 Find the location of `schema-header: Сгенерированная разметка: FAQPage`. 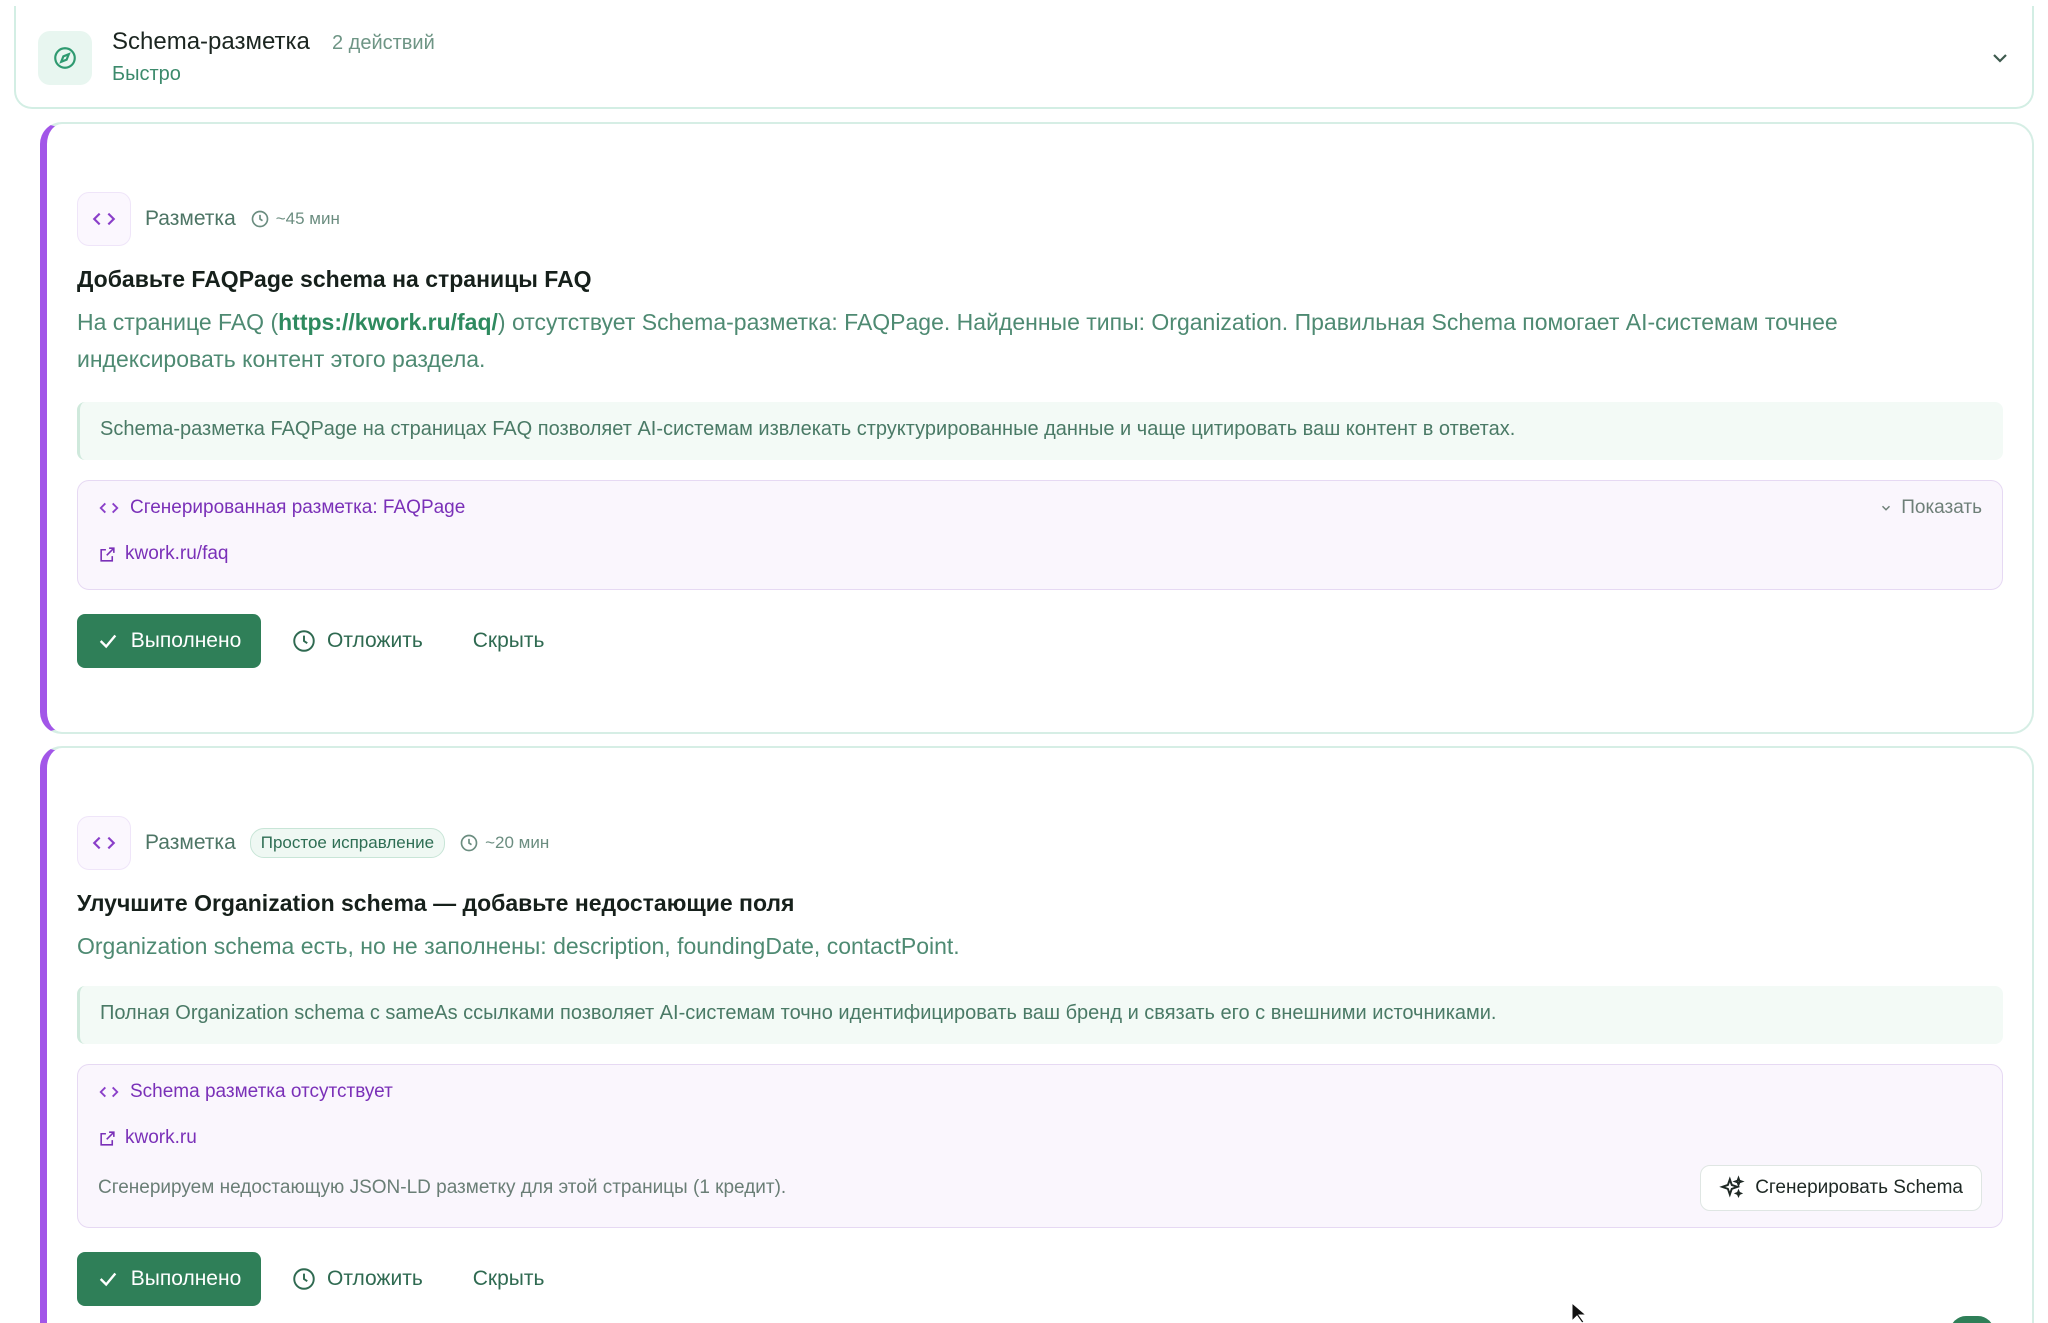

schema-header: Сгенерированная разметка: FAQPage is located at coordinates (281, 508).